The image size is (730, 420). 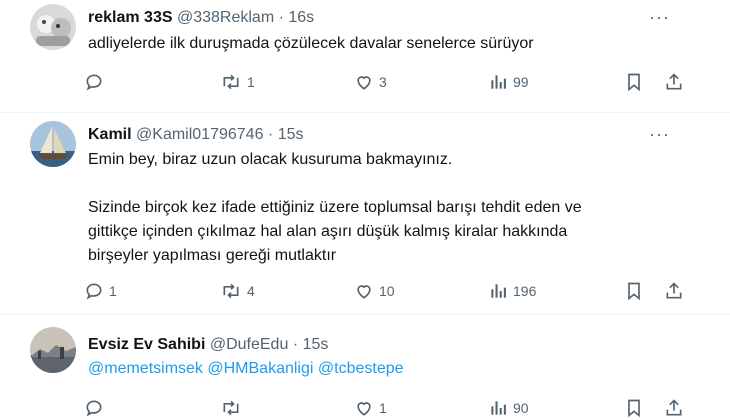 What do you see at coordinates (113, 291) in the screenshot?
I see `reply-count: 1` at bounding box center [113, 291].